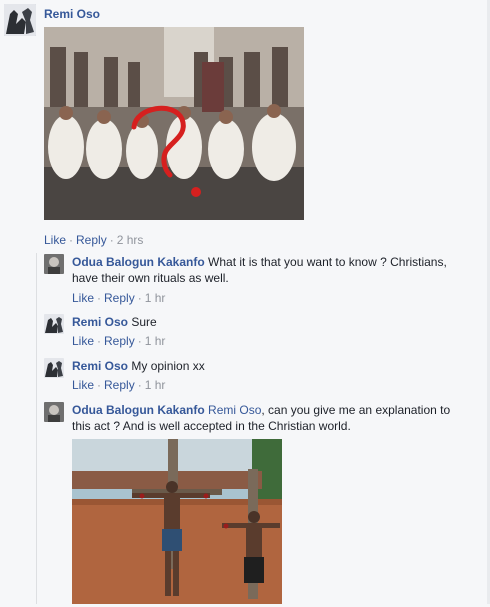 Image resolution: width=490 pixels, height=607 pixels. I want to click on reply-body: Remi Oso My opinion xx, so click(272, 366).